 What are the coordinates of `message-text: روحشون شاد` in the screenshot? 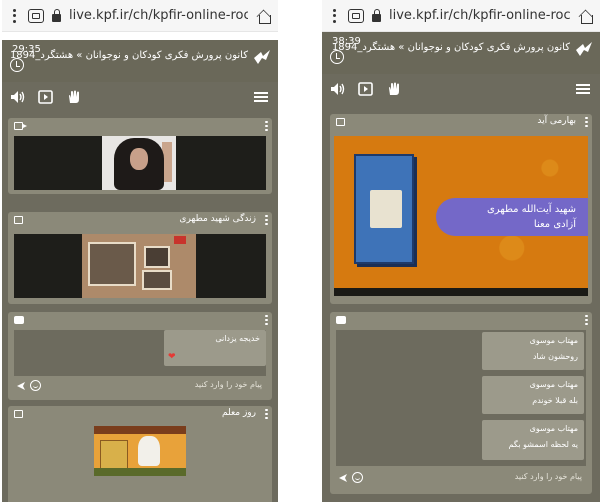 It's located at (555, 356).